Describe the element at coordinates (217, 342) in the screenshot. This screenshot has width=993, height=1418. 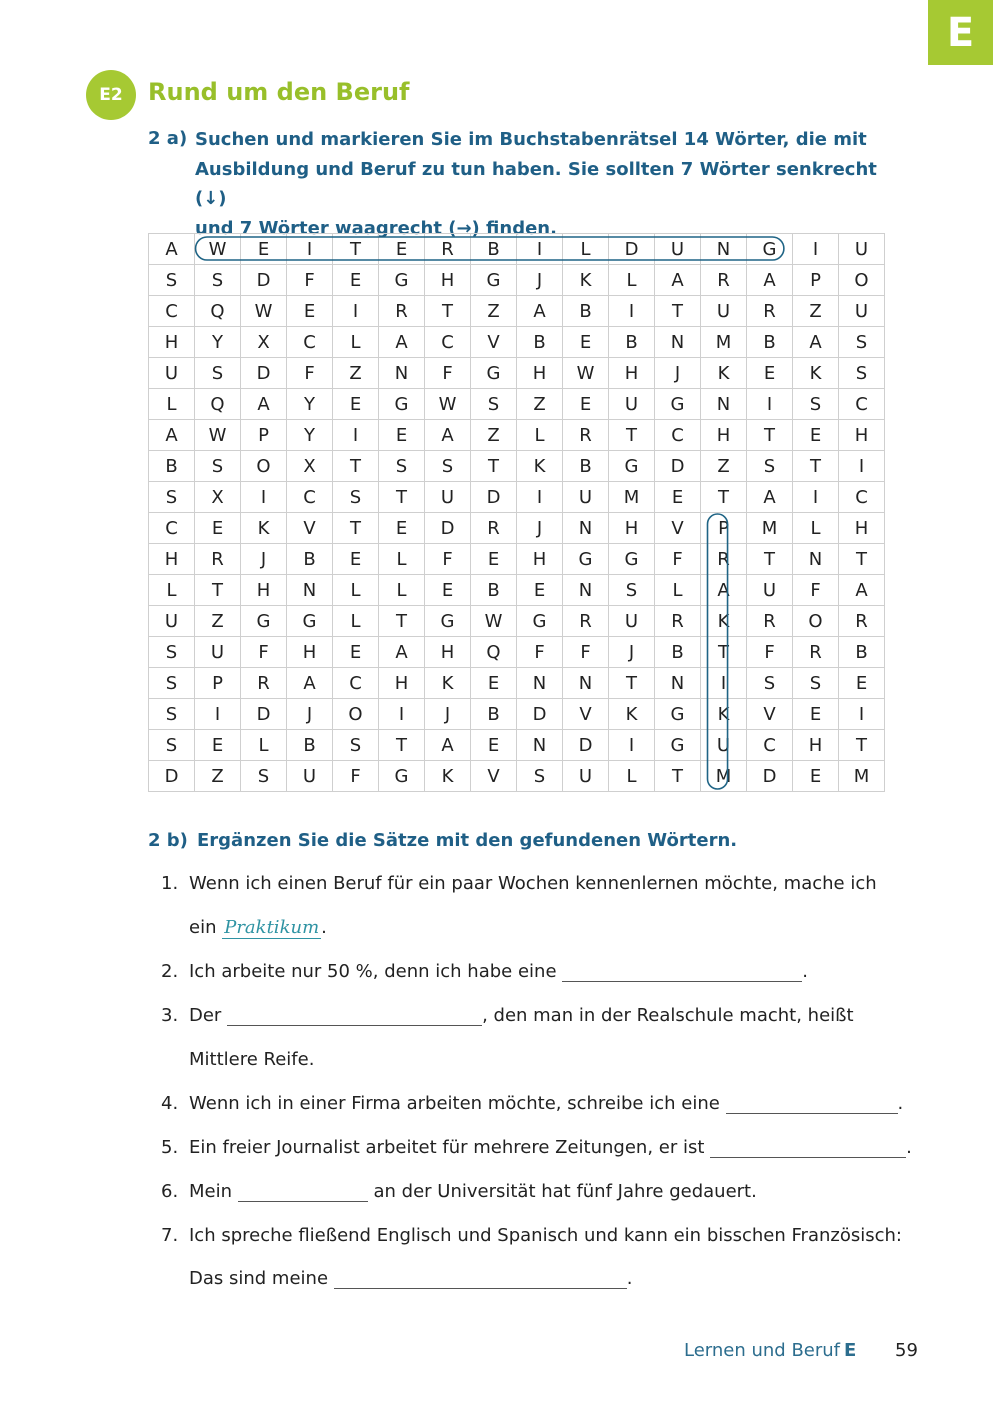
I see `grid-cell: Y` at that location.